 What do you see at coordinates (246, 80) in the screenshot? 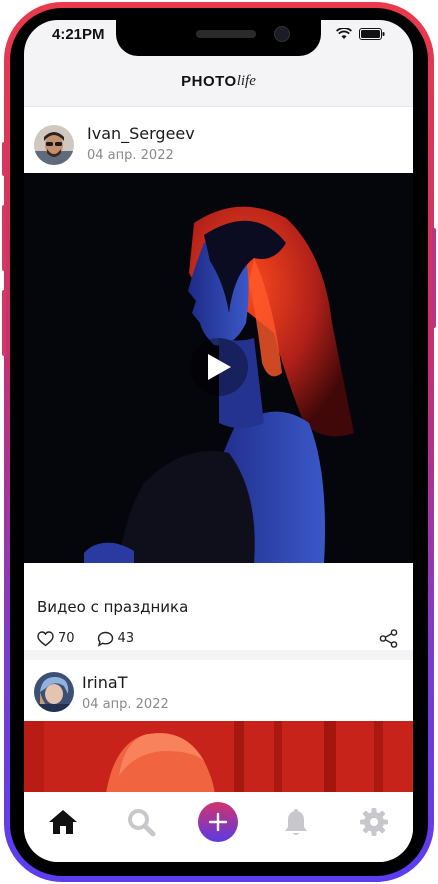
I see `app-logo-italic: life` at bounding box center [246, 80].